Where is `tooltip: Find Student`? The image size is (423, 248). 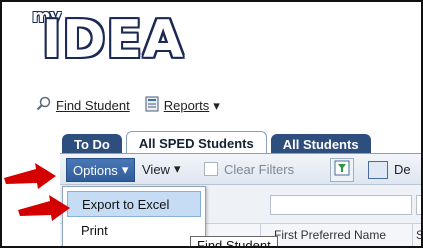
tooltip: Find Student is located at coordinates (234, 241).